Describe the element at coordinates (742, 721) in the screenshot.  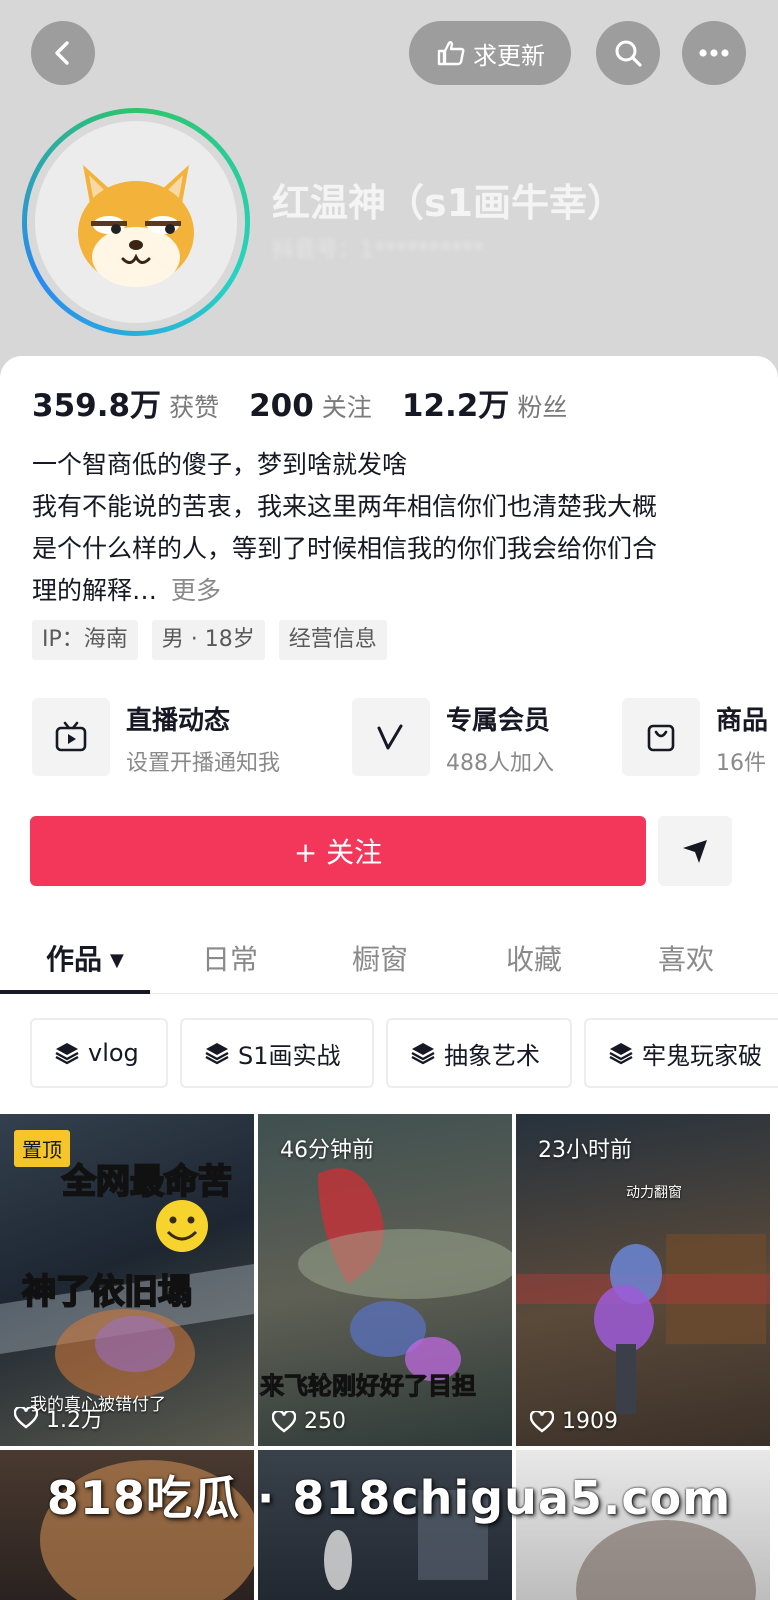
I see `products-title: 商品` at that location.